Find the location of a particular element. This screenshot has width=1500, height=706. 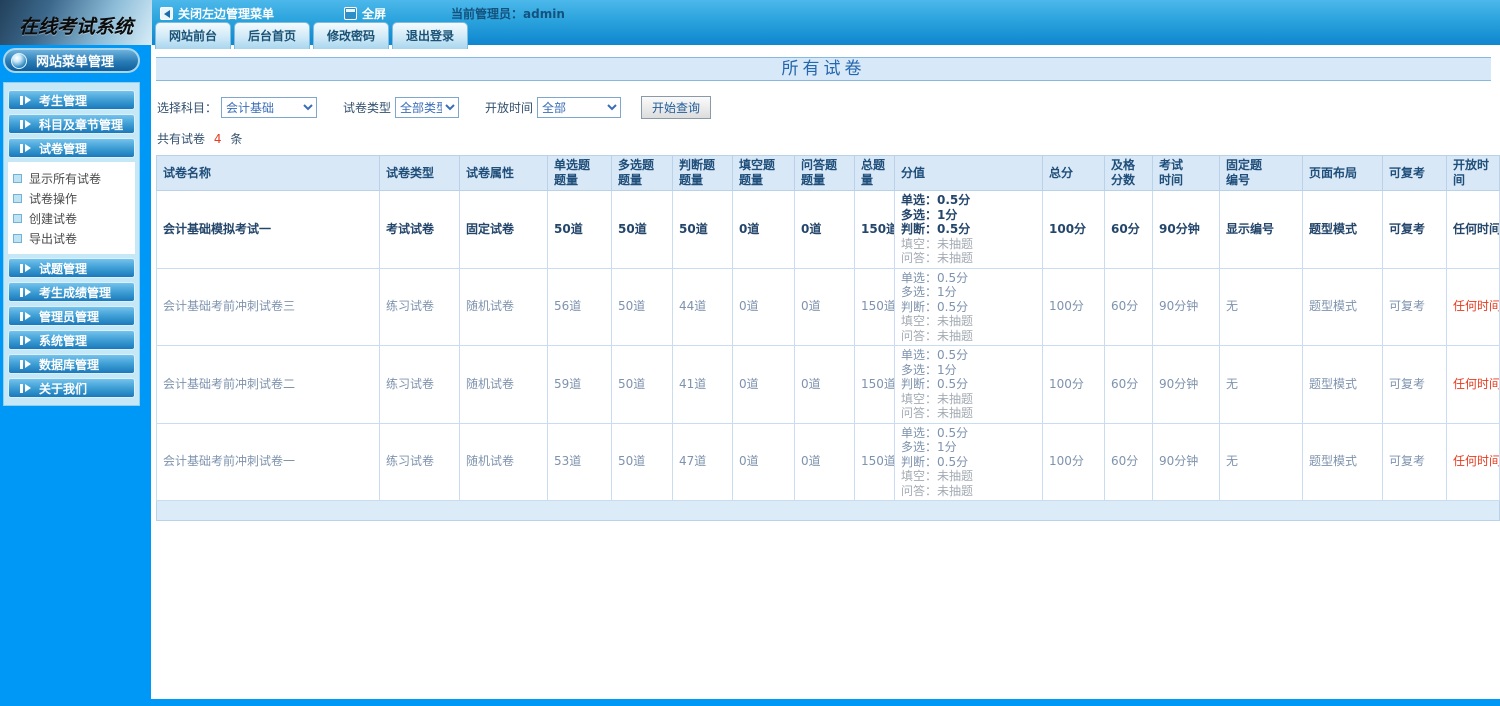

sidebar-item: 考生成绩管理 is located at coordinates (71, 292).